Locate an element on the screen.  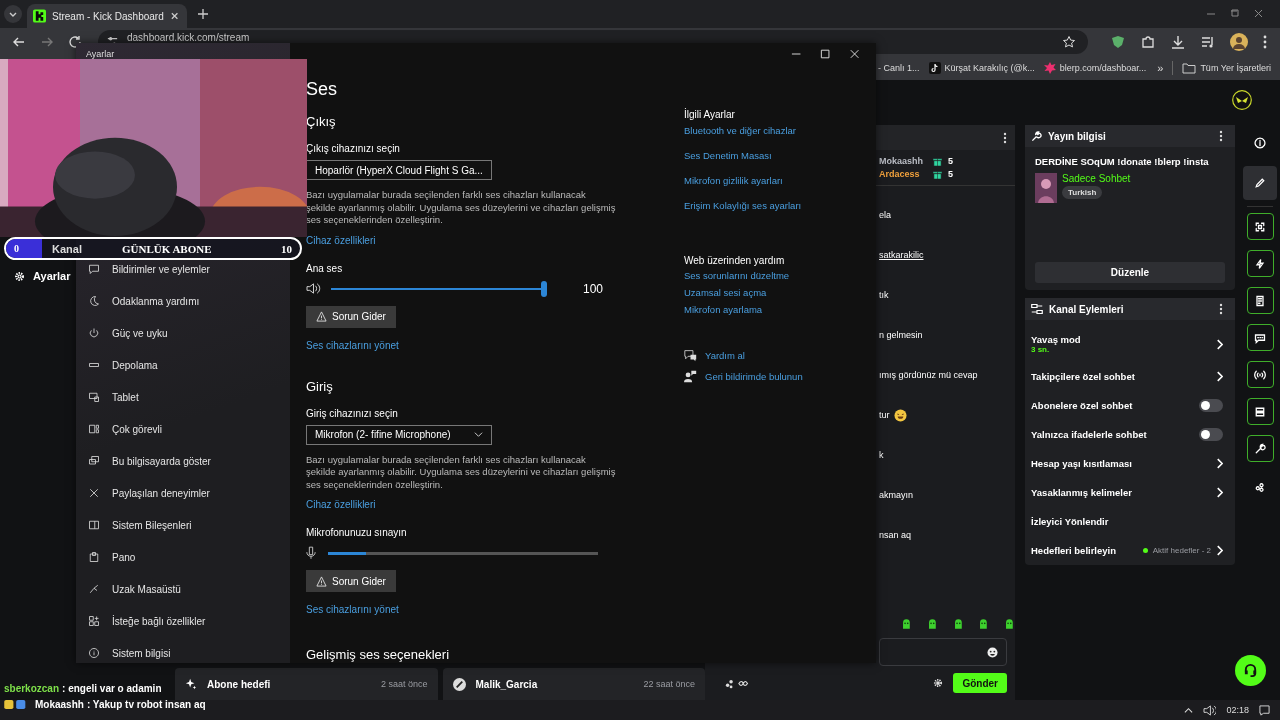
action-label: Yasaklanmış kelimeler is located at coordinates (1082, 492).